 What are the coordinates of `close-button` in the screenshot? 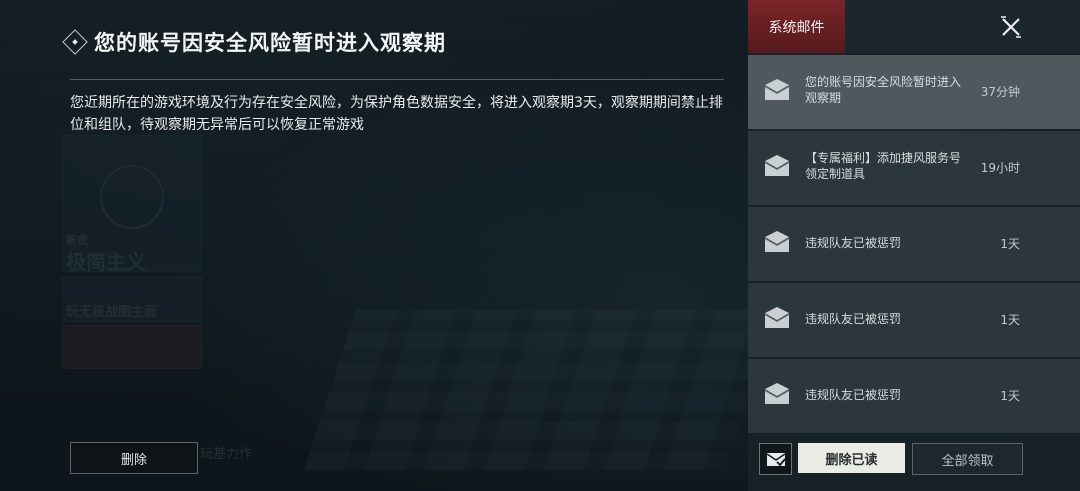 It's located at (1011, 27).